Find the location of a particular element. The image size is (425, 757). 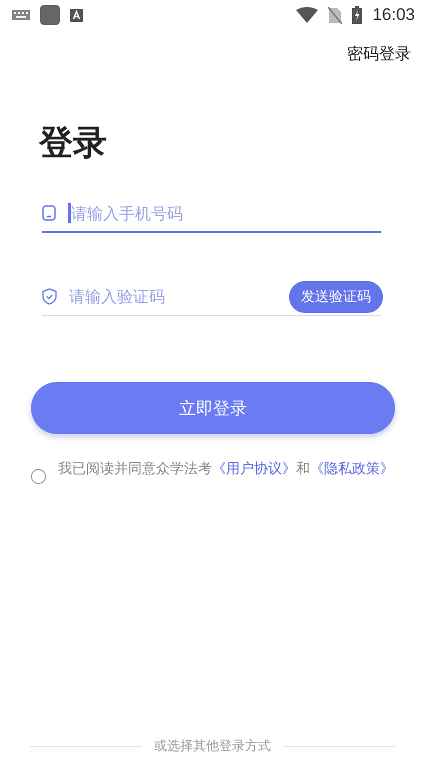

keyboard-icon is located at coordinates (21, 15).